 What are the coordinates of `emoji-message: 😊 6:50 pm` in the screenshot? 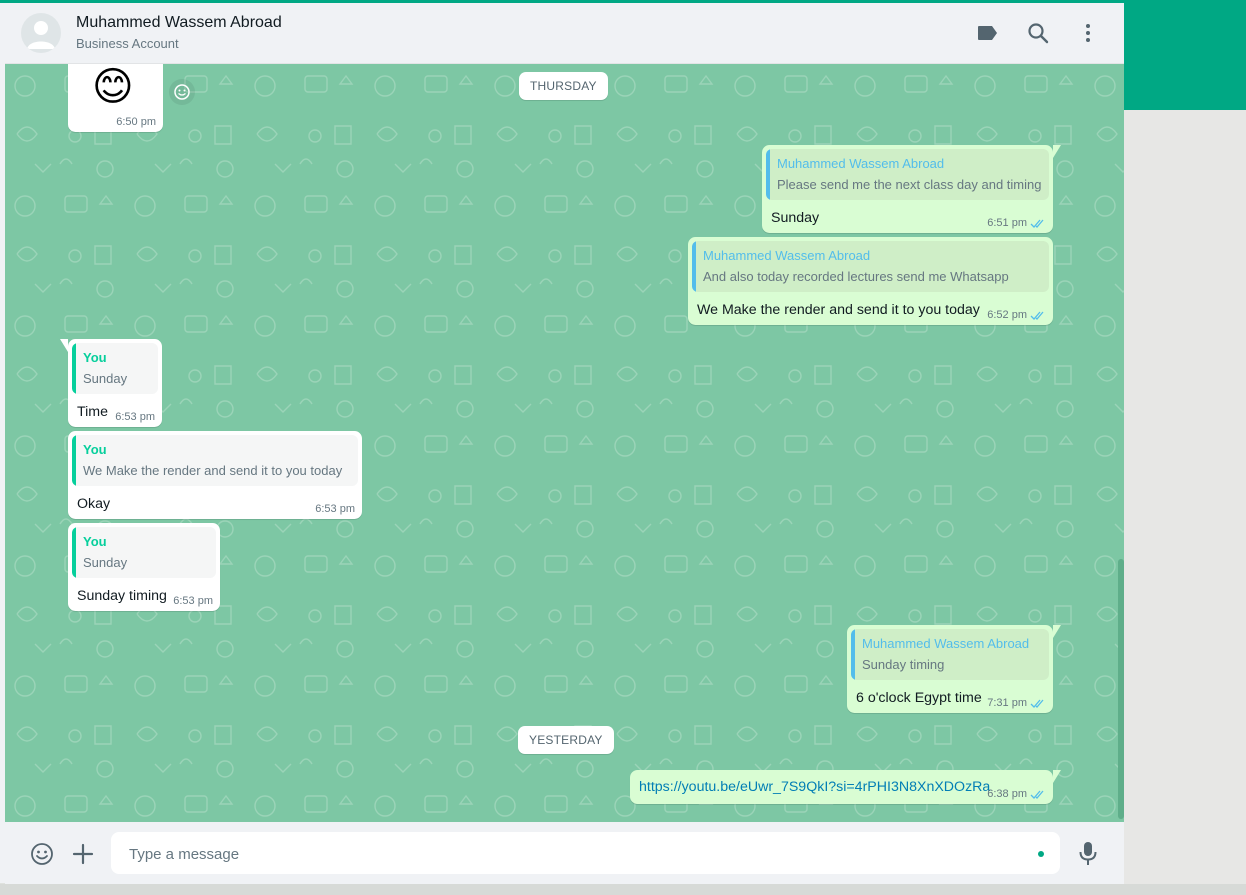 It's located at (115, 98).